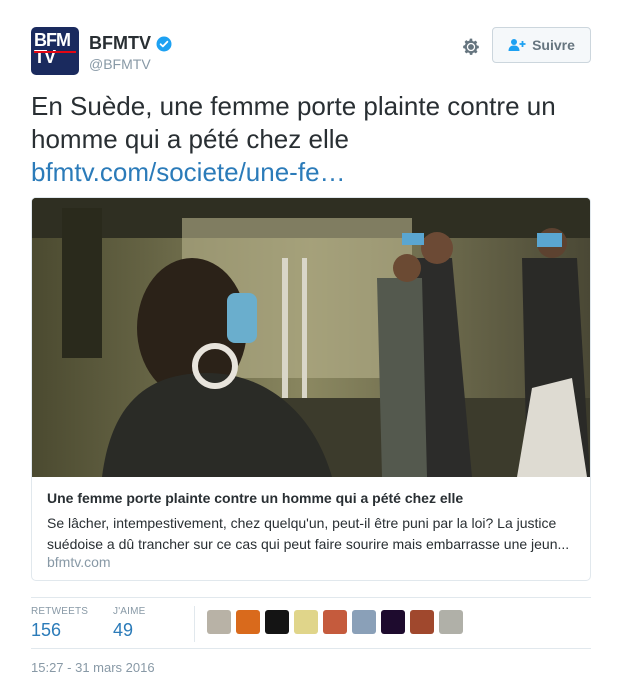 The image size is (622, 692). I want to click on likes-count: 49, so click(129, 630).